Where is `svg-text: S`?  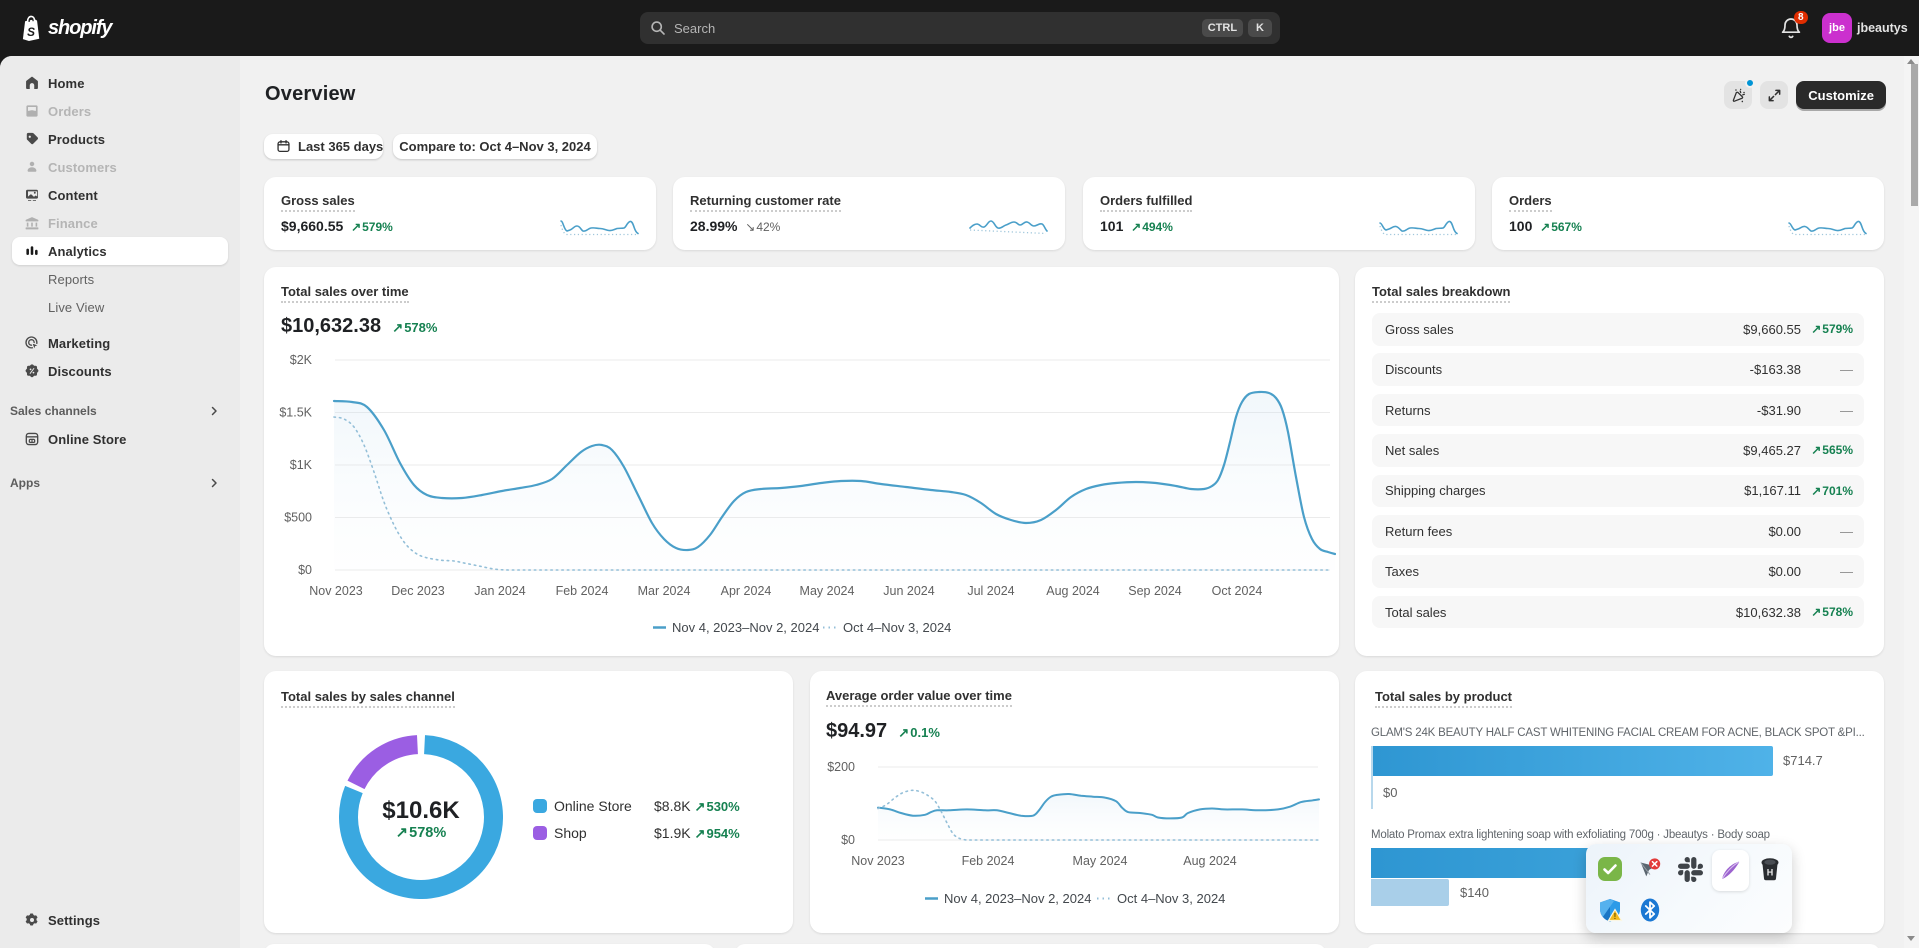 svg-text: S is located at coordinates (31, 32).